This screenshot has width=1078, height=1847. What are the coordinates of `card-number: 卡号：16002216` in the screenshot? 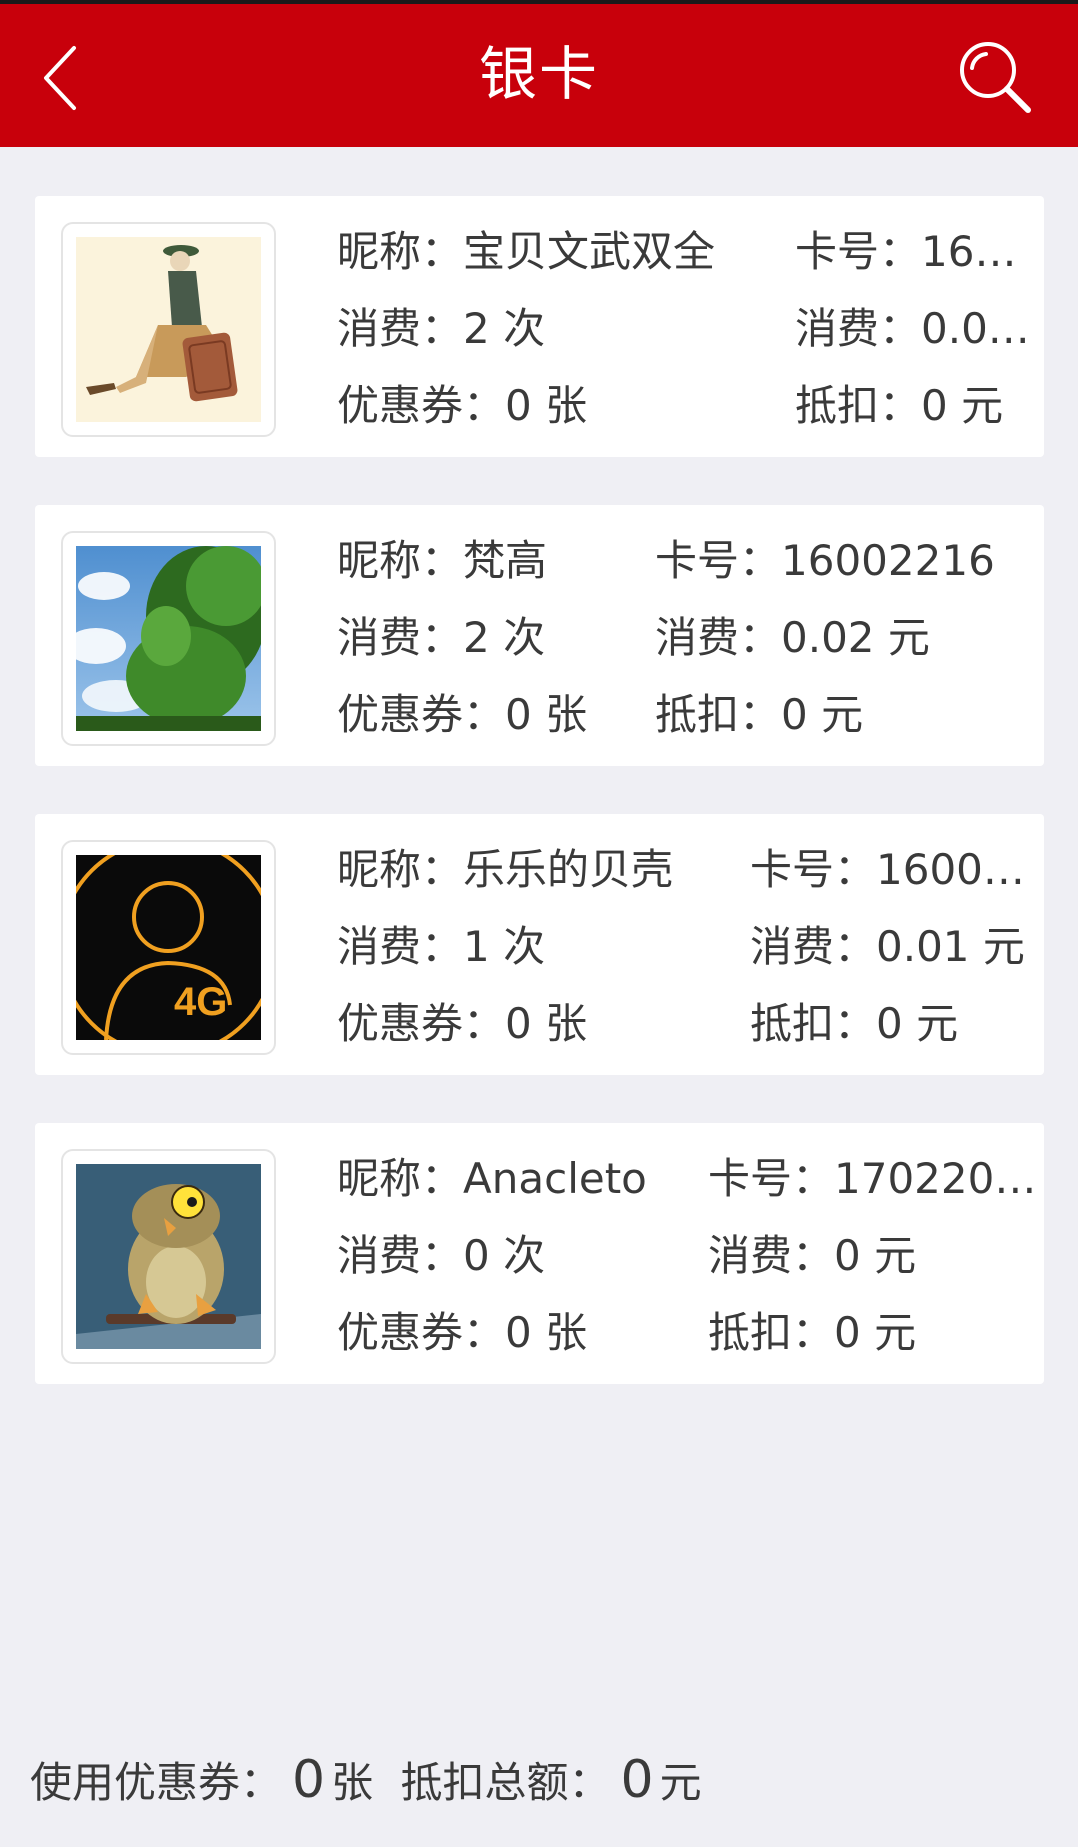 It's located at (825, 560).